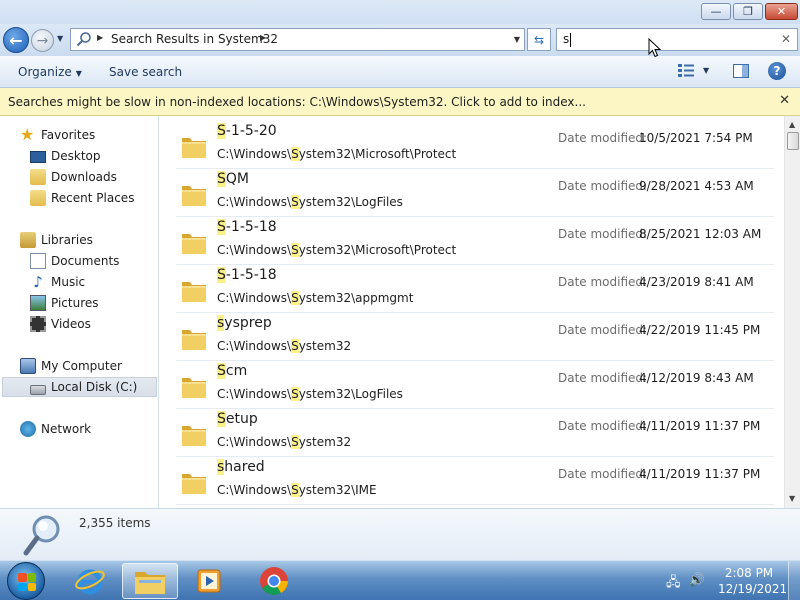  Describe the element at coordinates (115, 523) in the screenshot. I see `item-count: 2,355 items` at that location.